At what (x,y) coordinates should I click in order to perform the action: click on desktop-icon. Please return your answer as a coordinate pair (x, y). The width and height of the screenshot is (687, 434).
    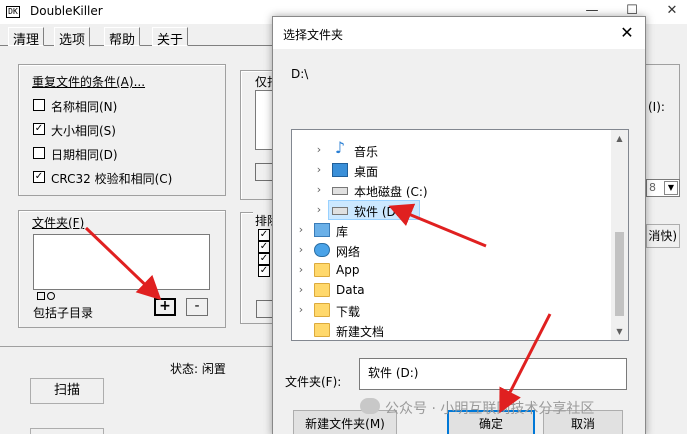
    Looking at the image, I should click on (340, 170).